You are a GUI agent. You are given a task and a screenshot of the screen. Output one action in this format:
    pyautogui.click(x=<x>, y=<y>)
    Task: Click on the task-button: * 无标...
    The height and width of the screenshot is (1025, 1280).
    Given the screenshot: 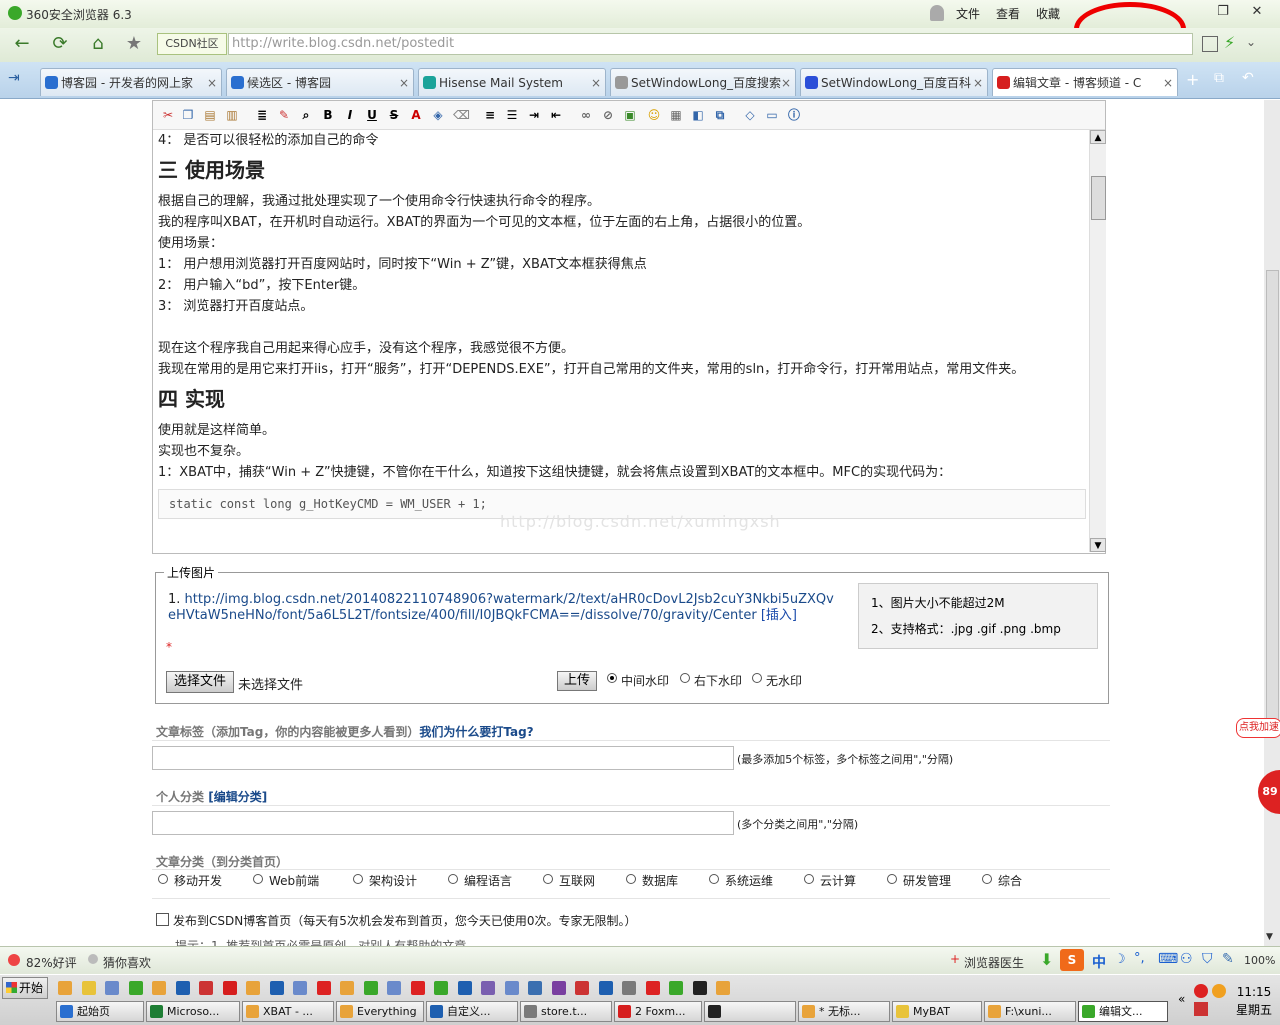 What is the action you would take?
    pyautogui.click(x=844, y=1011)
    